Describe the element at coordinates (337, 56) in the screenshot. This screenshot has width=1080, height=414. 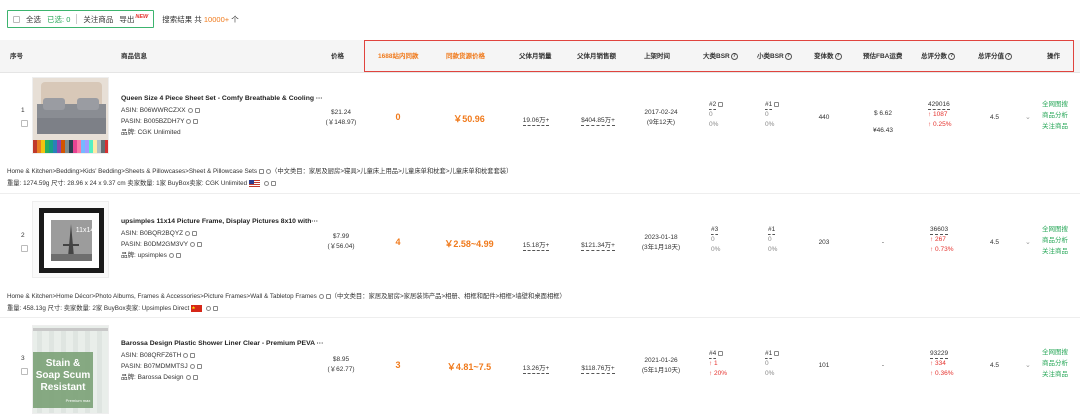
I see `col-price: 价格` at that location.